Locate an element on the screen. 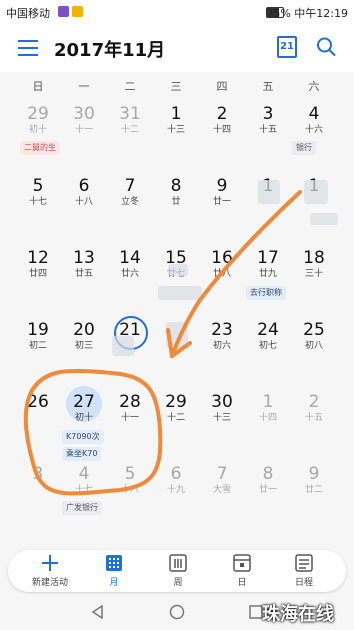 This screenshot has height=630, width=354. day-cell: 8廿 is located at coordinates (176, 203).